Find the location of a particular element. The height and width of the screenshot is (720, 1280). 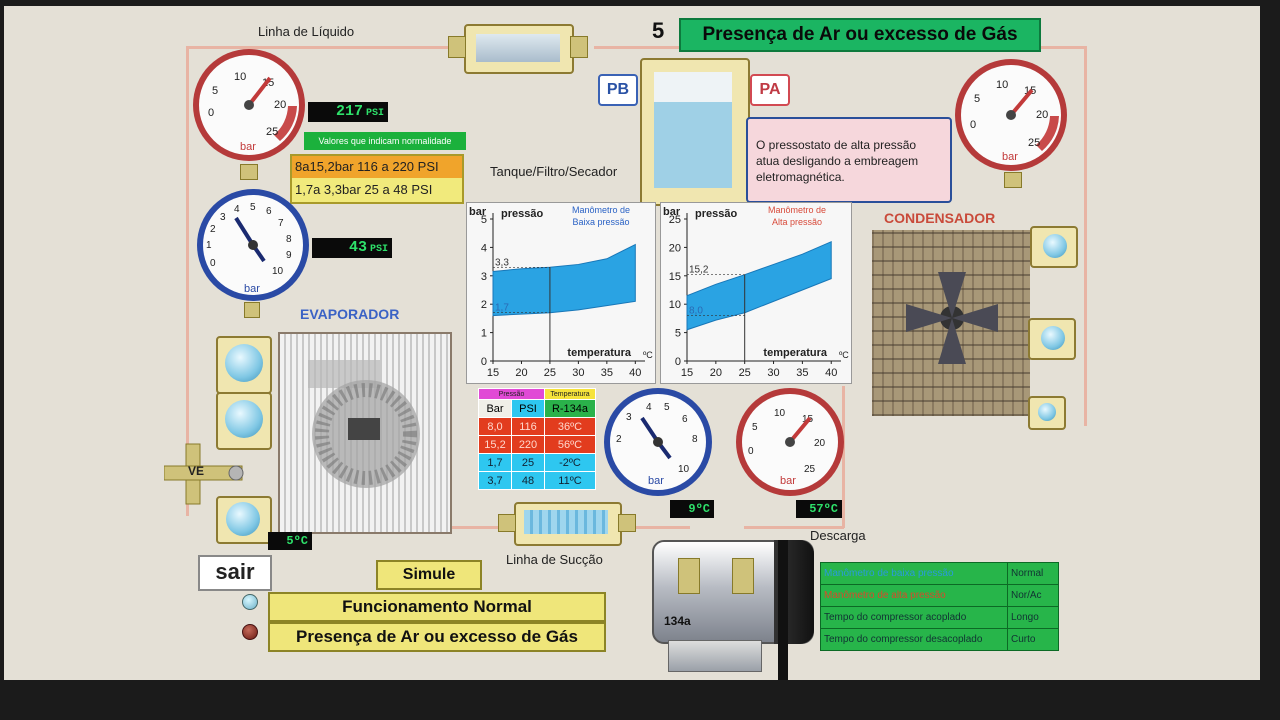

compressor-suction-port is located at coordinates (689, 576).